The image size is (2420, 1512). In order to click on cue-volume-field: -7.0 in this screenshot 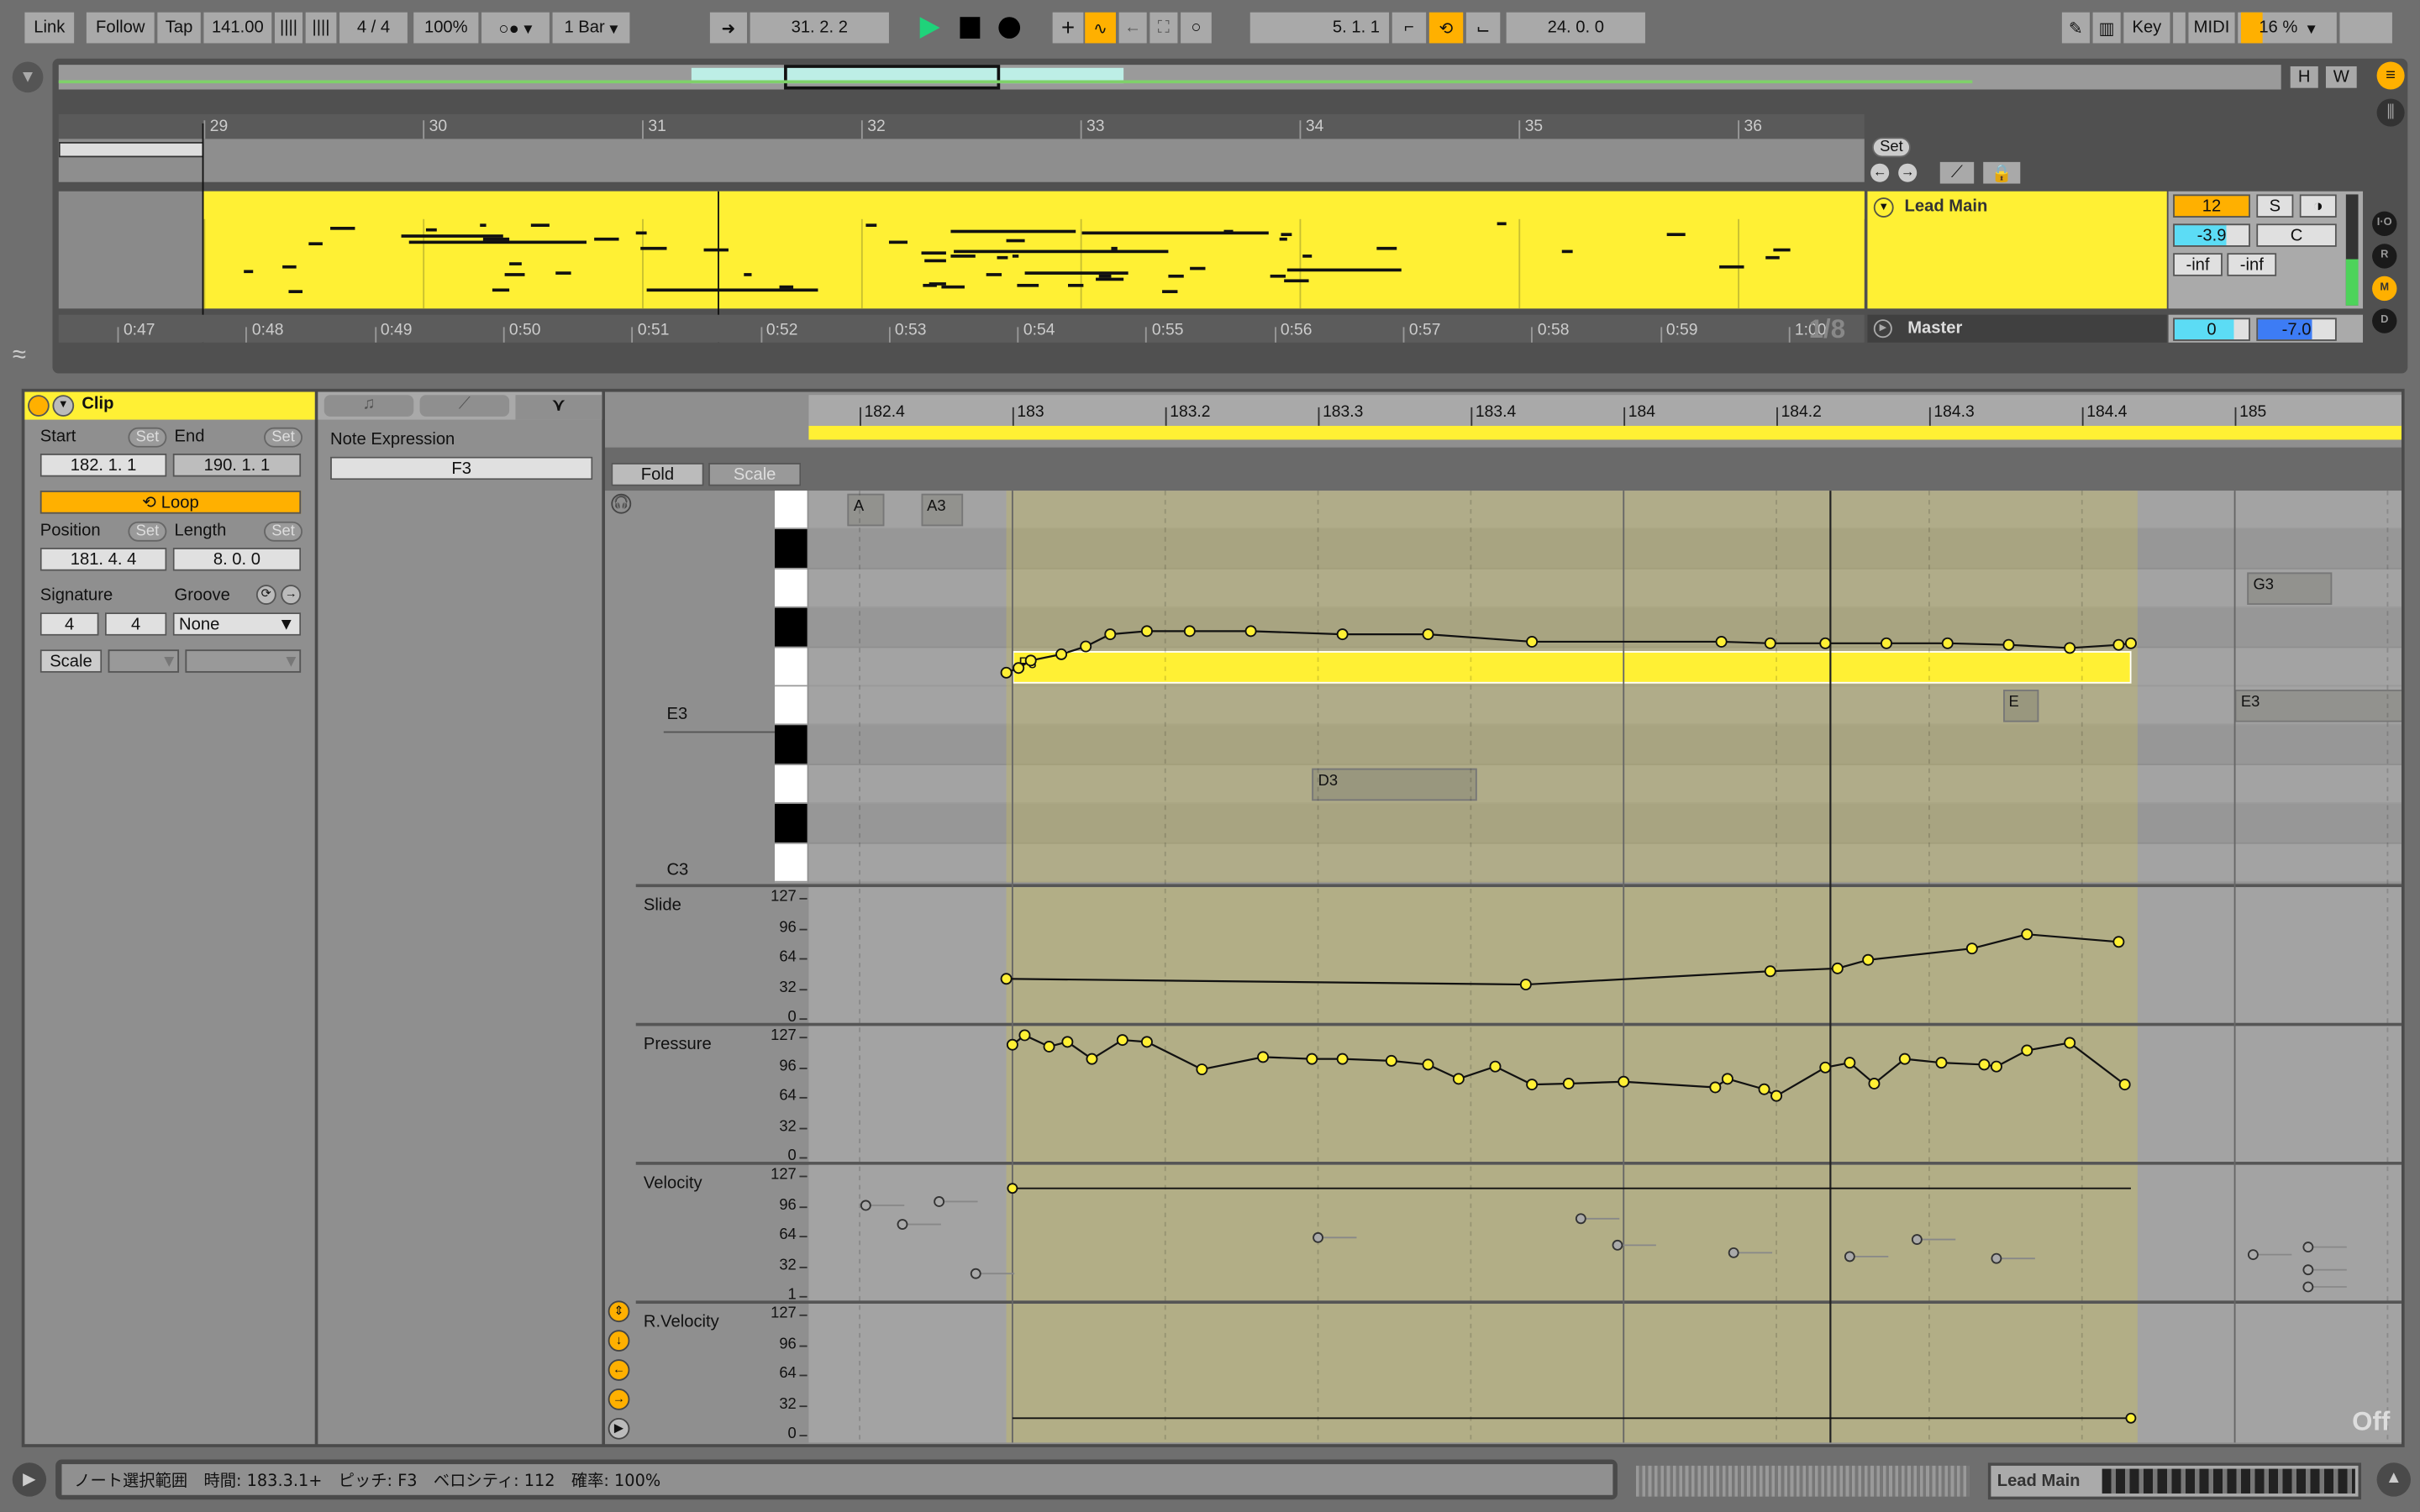, I will do `click(2296, 329)`.